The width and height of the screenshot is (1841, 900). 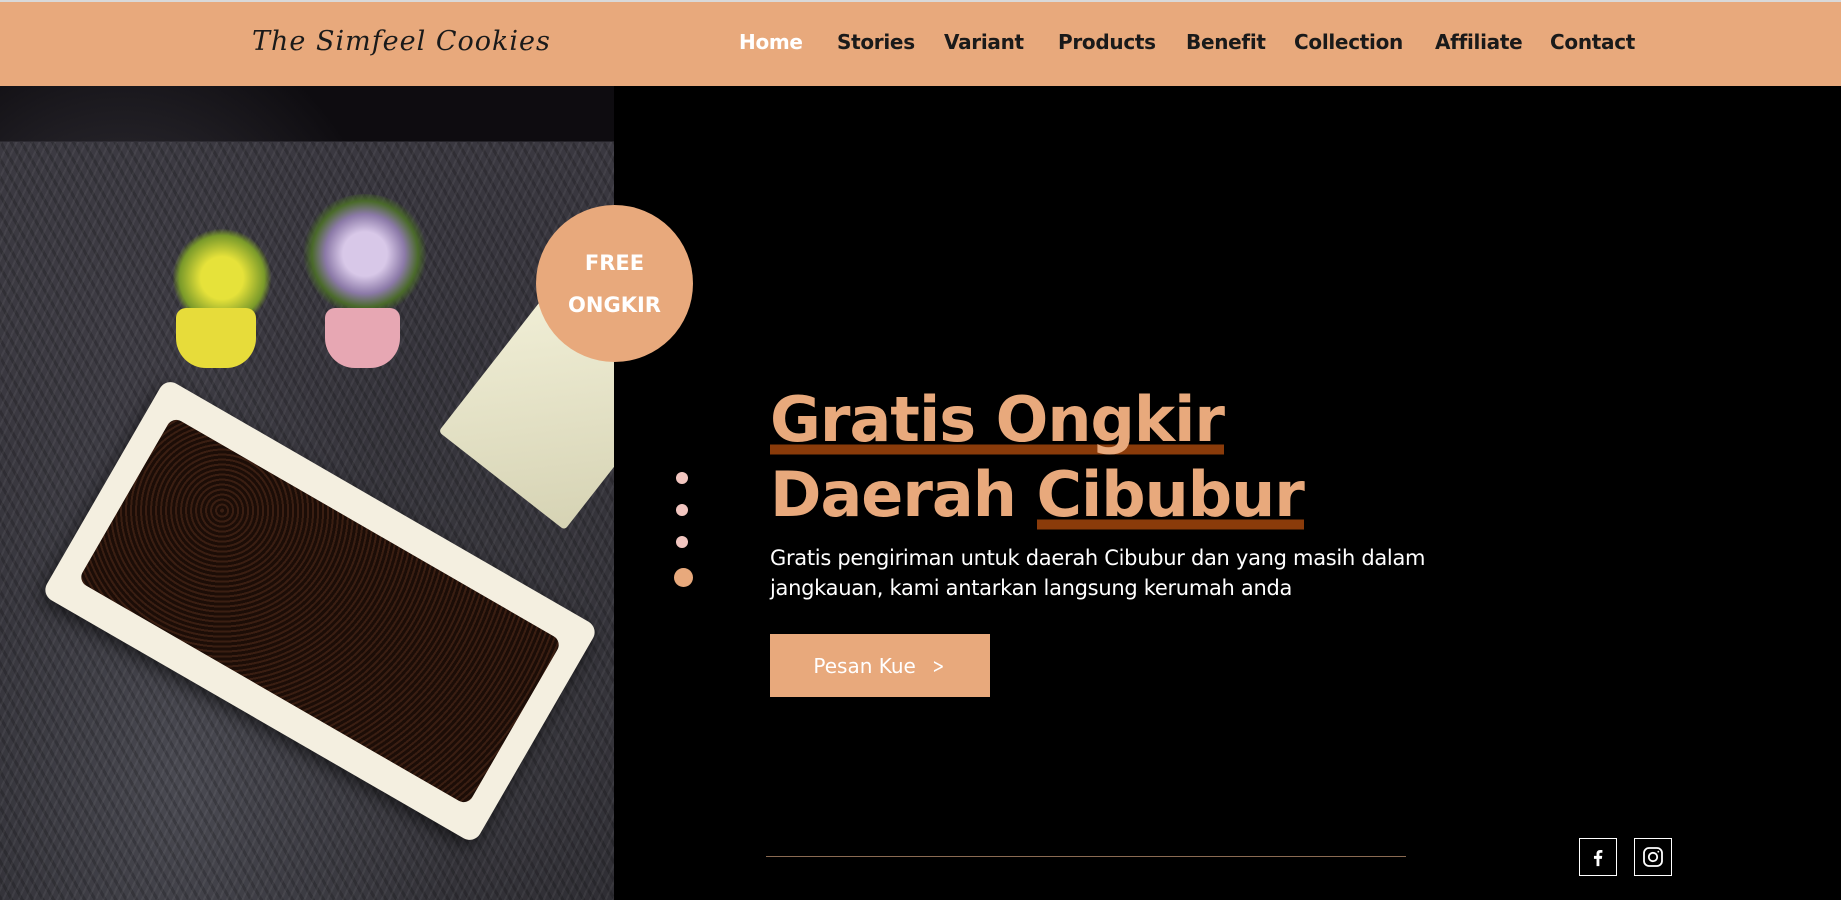 I want to click on headline-highlight-1: Gratis Ongkir, so click(x=997, y=419).